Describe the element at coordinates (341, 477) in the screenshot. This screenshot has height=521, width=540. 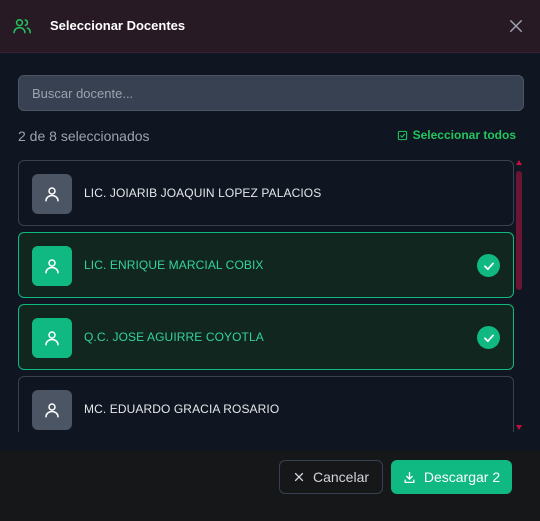
I see `cancel-label: Cancelar` at that location.